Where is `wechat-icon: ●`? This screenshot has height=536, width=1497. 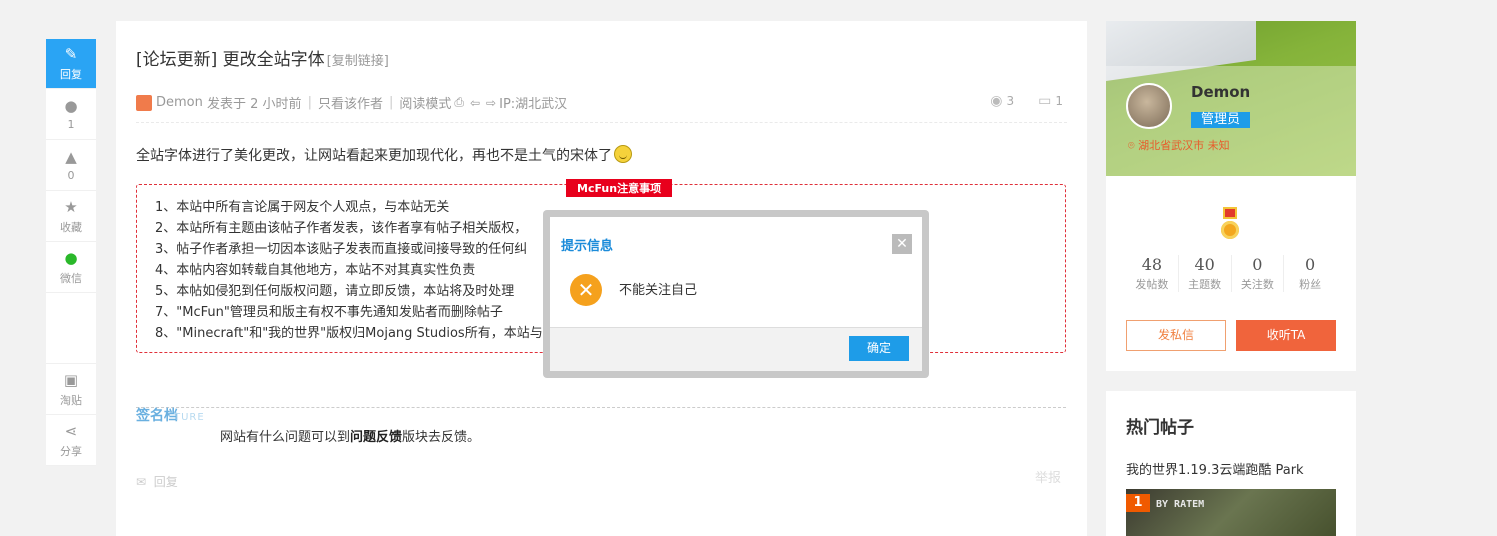
wechat-icon: ● is located at coordinates (71, 257).